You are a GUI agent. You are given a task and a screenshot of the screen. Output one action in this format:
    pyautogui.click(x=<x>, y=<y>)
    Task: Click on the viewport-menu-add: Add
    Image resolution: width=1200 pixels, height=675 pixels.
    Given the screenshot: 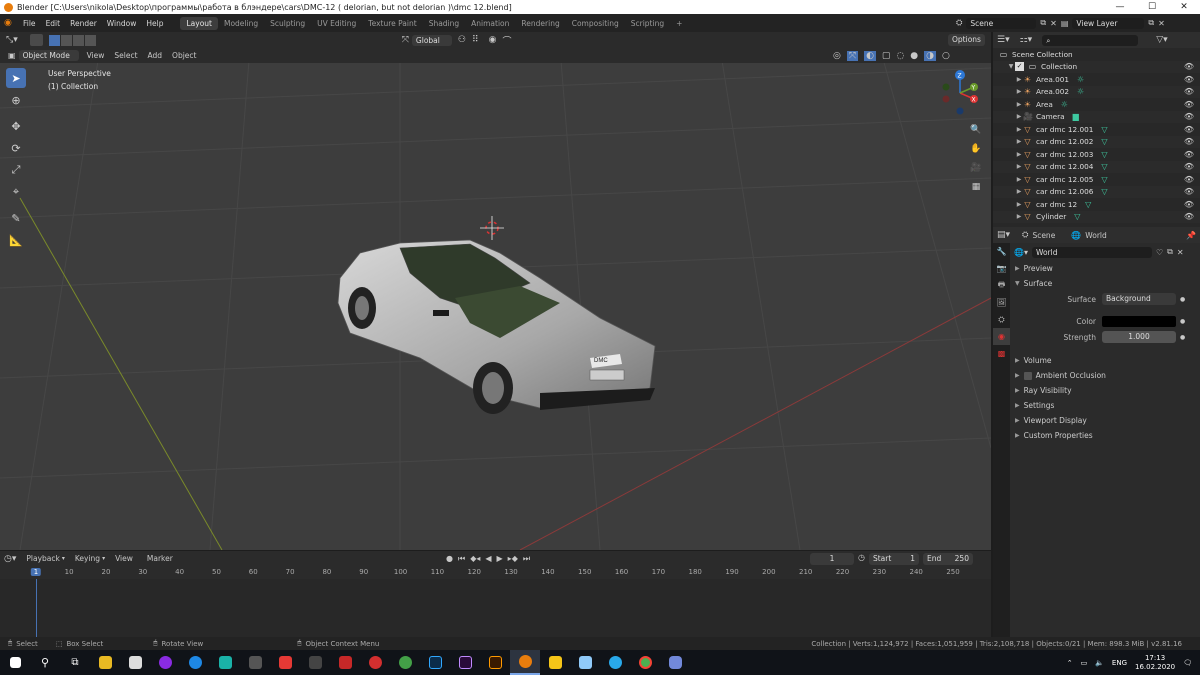 What is the action you would take?
    pyautogui.click(x=155, y=55)
    